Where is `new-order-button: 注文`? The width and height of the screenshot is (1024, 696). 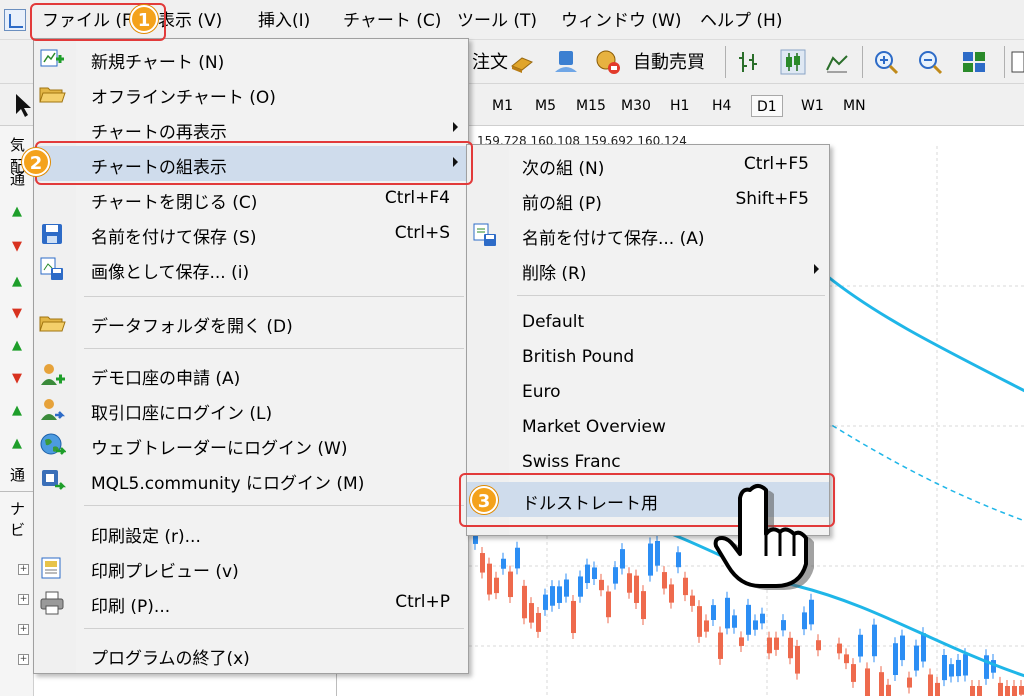 new-order-button: 注文 is located at coordinates (490, 61).